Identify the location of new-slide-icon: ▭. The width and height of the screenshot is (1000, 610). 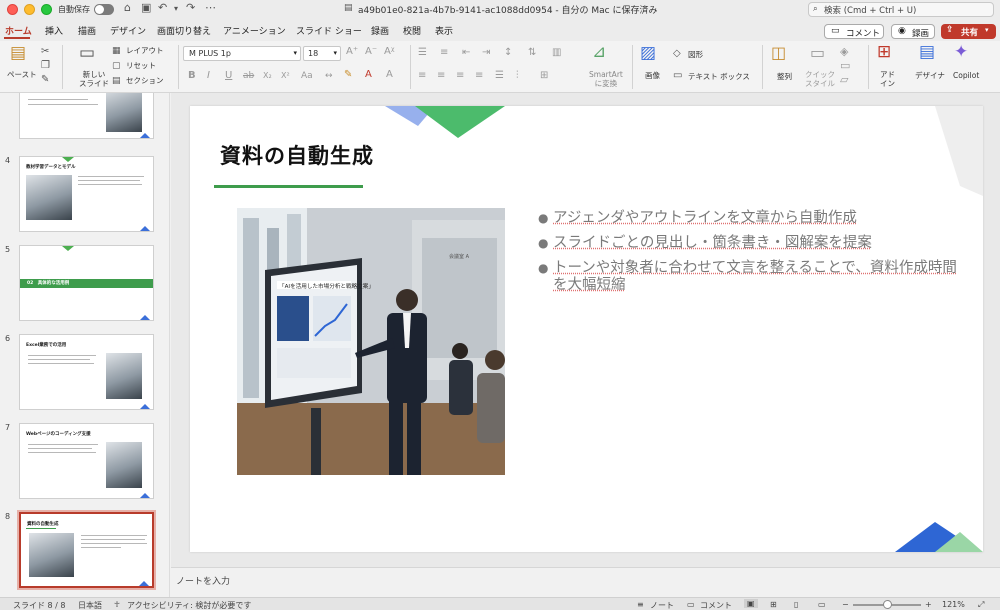
(87, 53).